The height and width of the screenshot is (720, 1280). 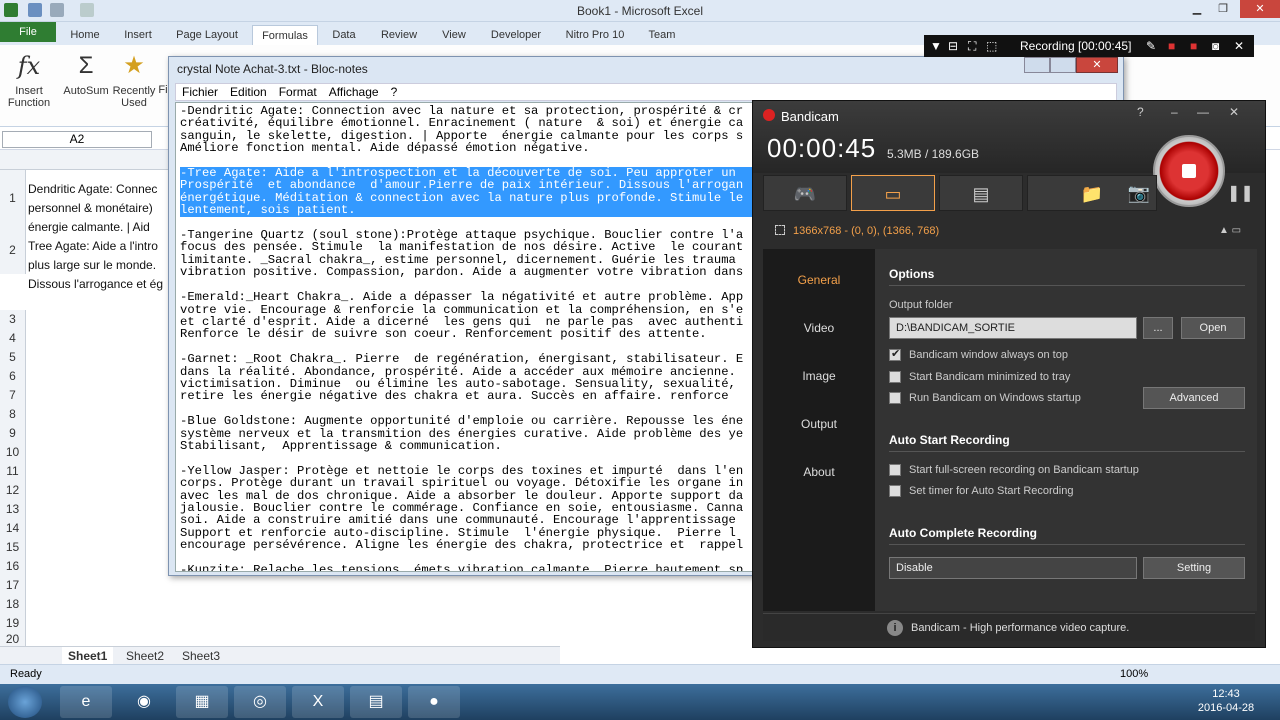 What do you see at coordinates (1140, 112) in the screenshot?
I see `help-icon: ?` at bounding box center [1140, 112].